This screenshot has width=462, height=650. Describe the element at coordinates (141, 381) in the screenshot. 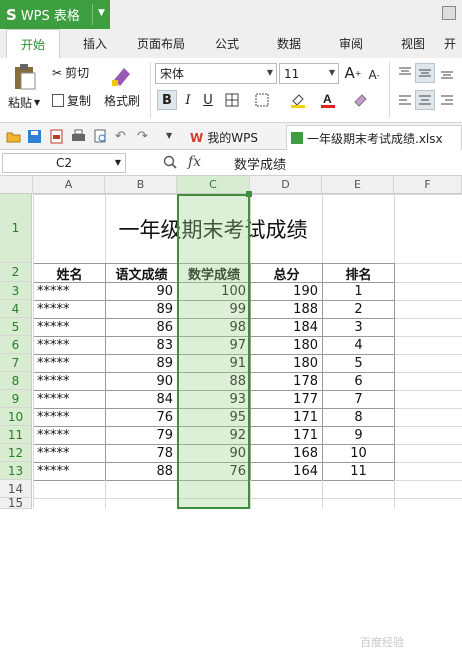

I see `table-cell: 90` at that location.